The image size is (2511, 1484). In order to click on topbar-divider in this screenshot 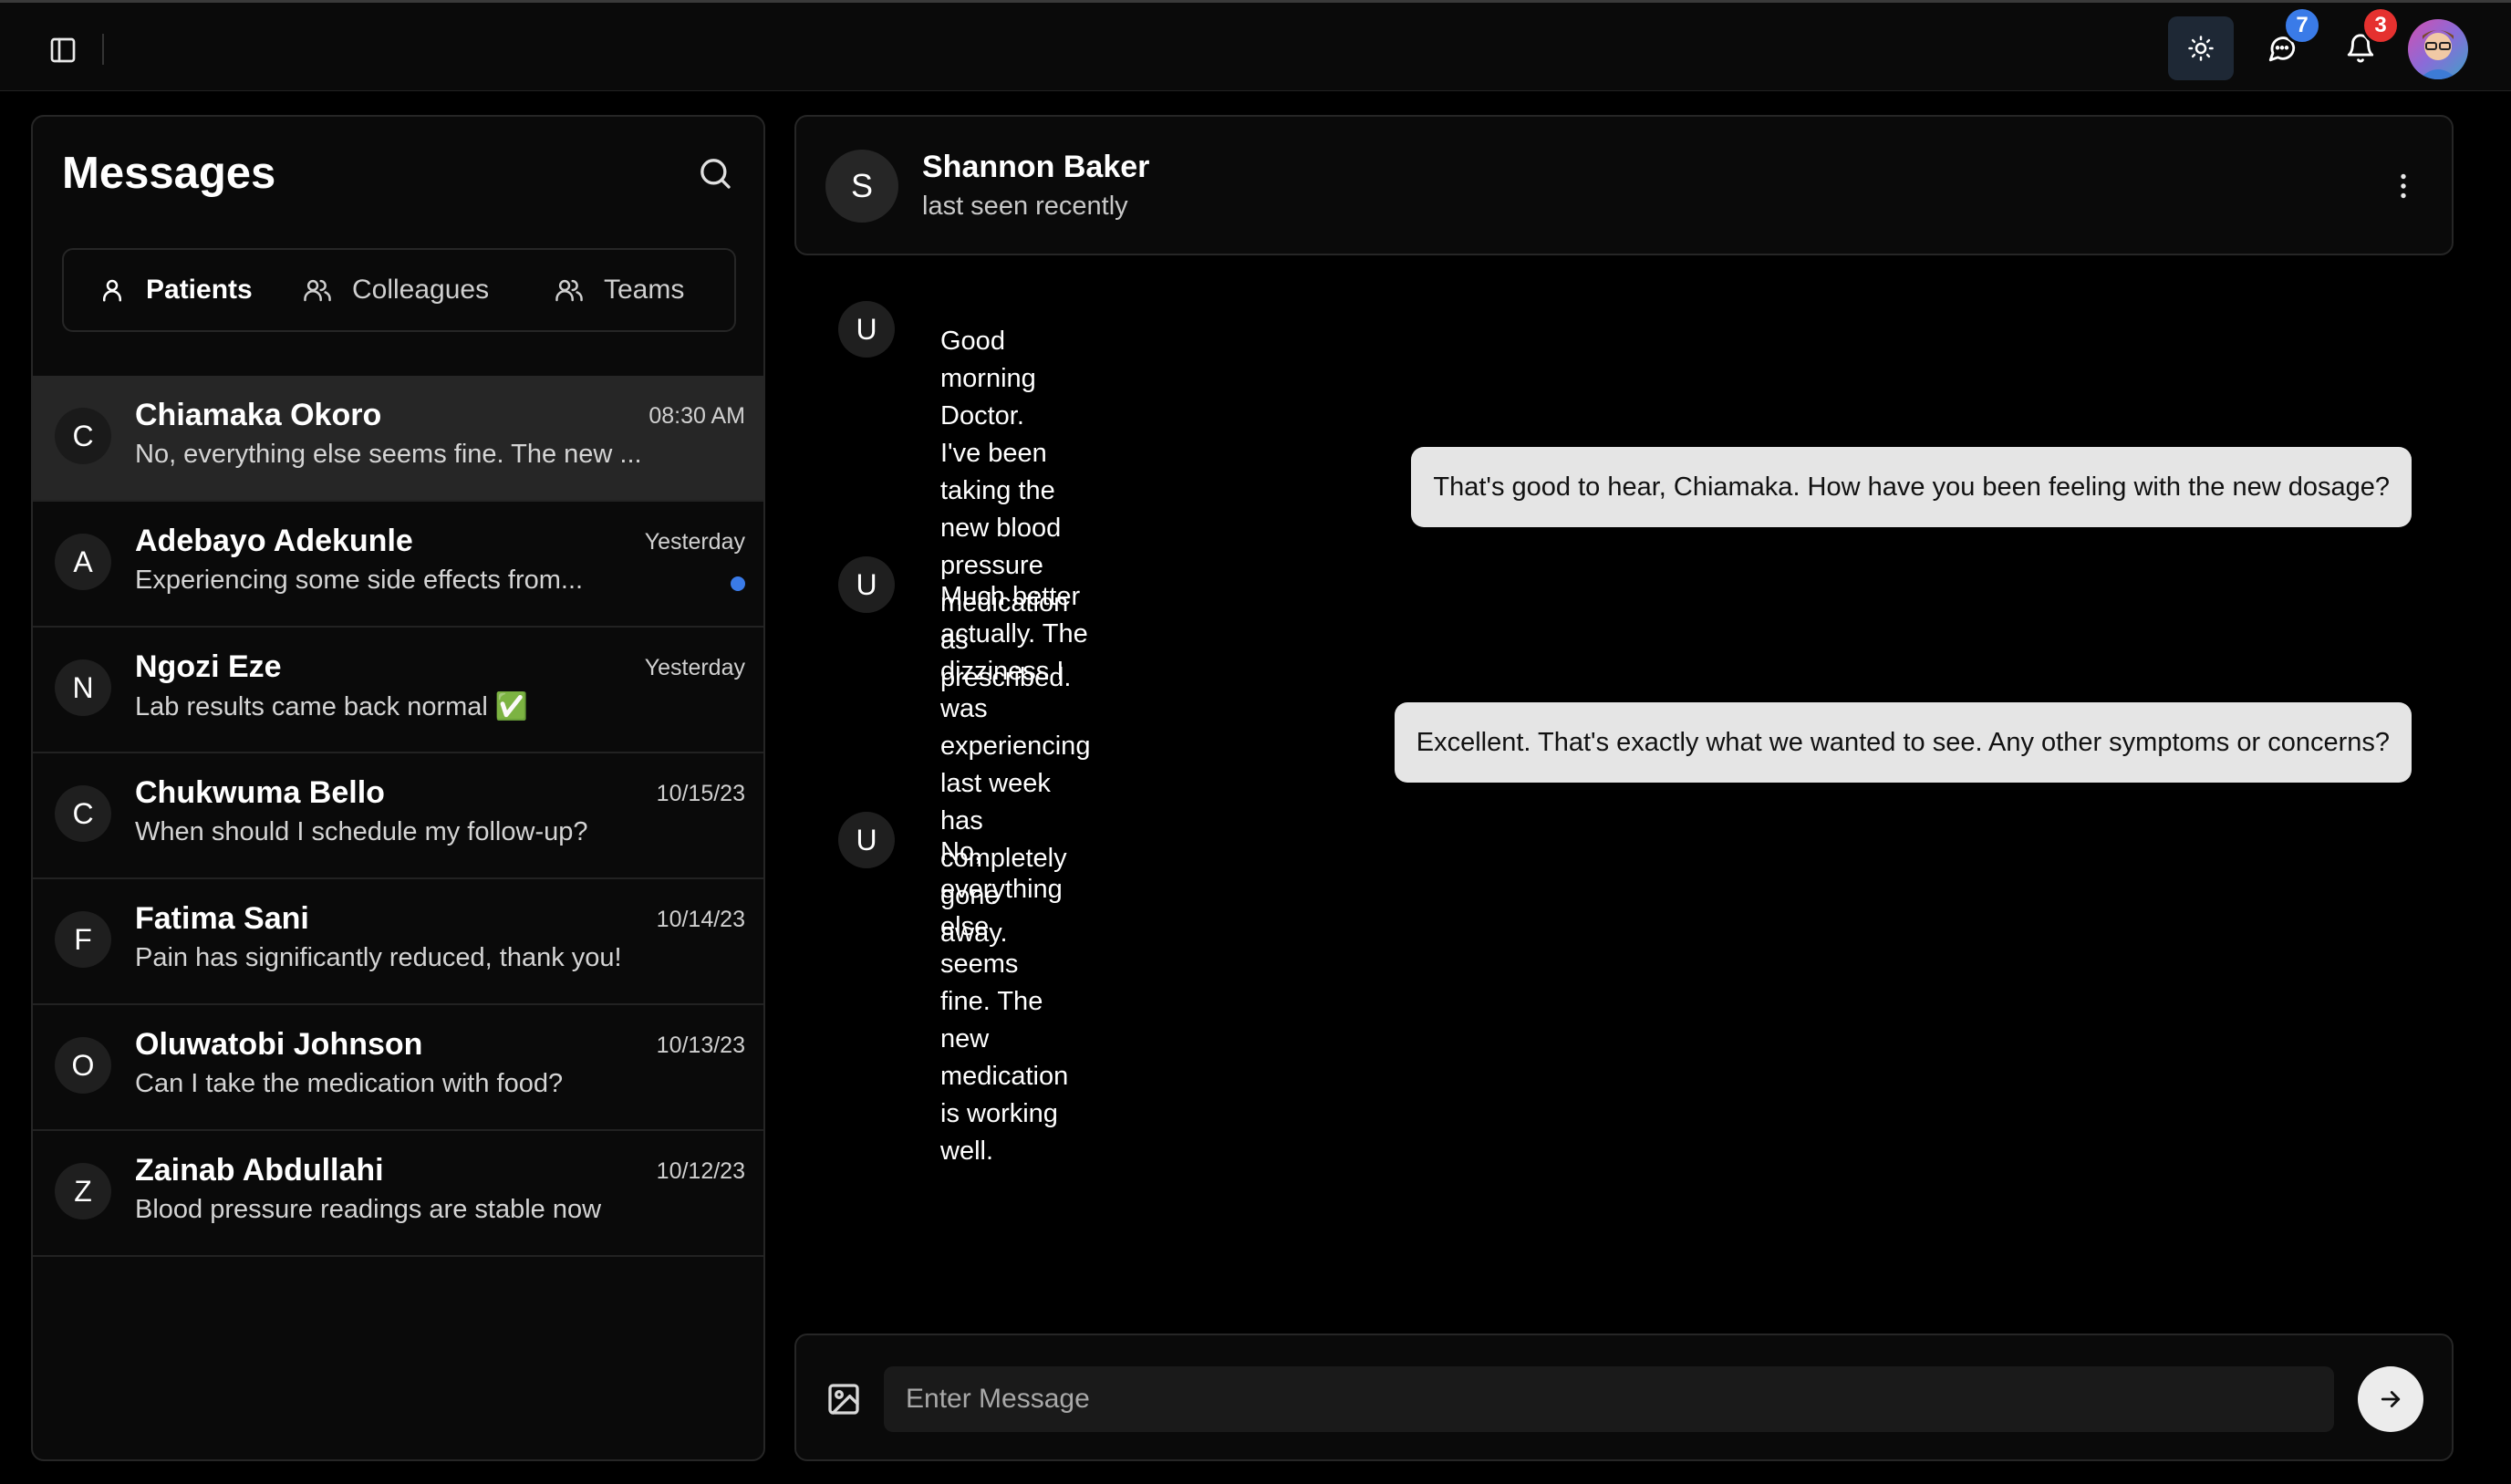, I will do `click(103, 50)`.